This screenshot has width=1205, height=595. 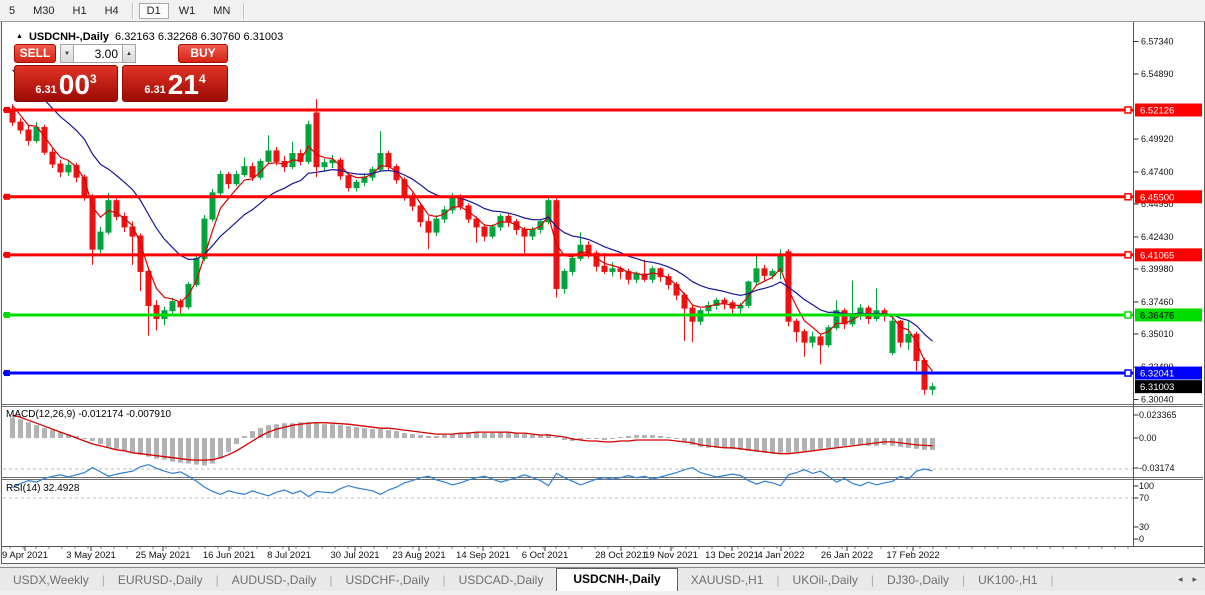 I want to click on tab-eurusd-daily: EURUSD-,Daily, so click(x=160, y=580).